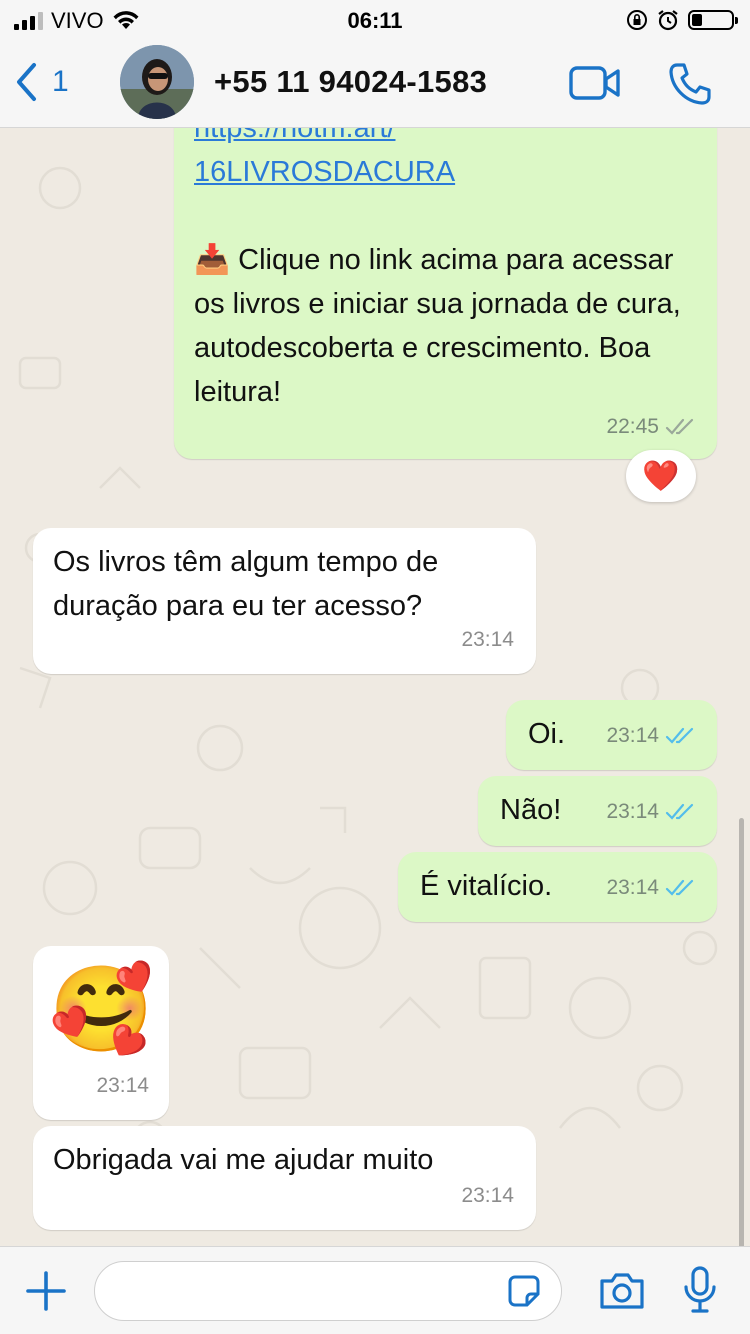  I want to click on smiling-face-with-hearts-emoji: 🥰, so click(101, 1009).